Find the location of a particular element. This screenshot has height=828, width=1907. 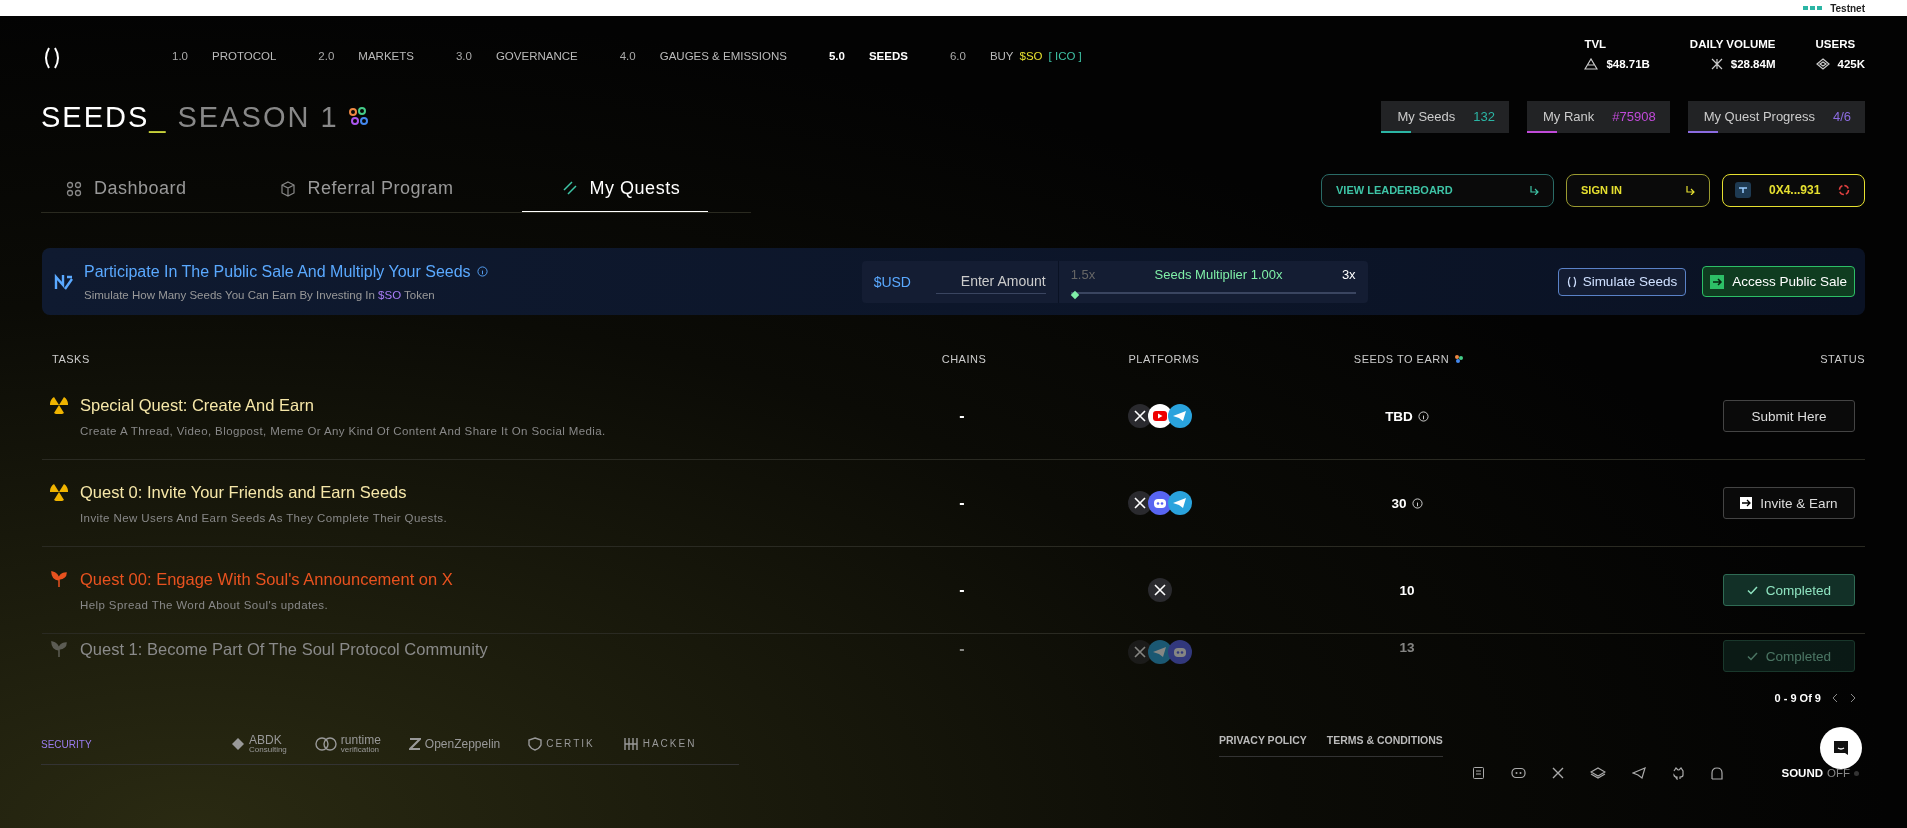

diamond-icon is located at coordinates (1822, 64).